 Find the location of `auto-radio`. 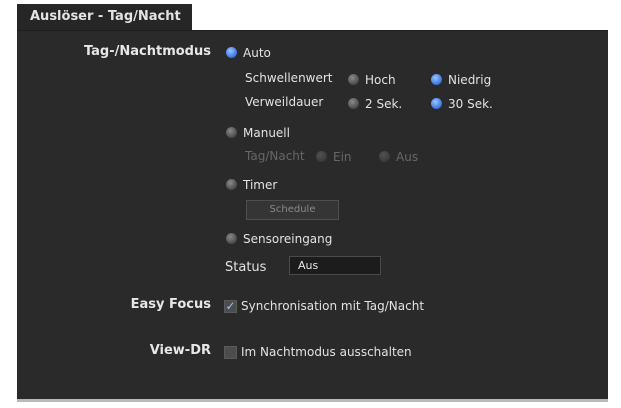

auto-radio is located at coordinates (231, 52).